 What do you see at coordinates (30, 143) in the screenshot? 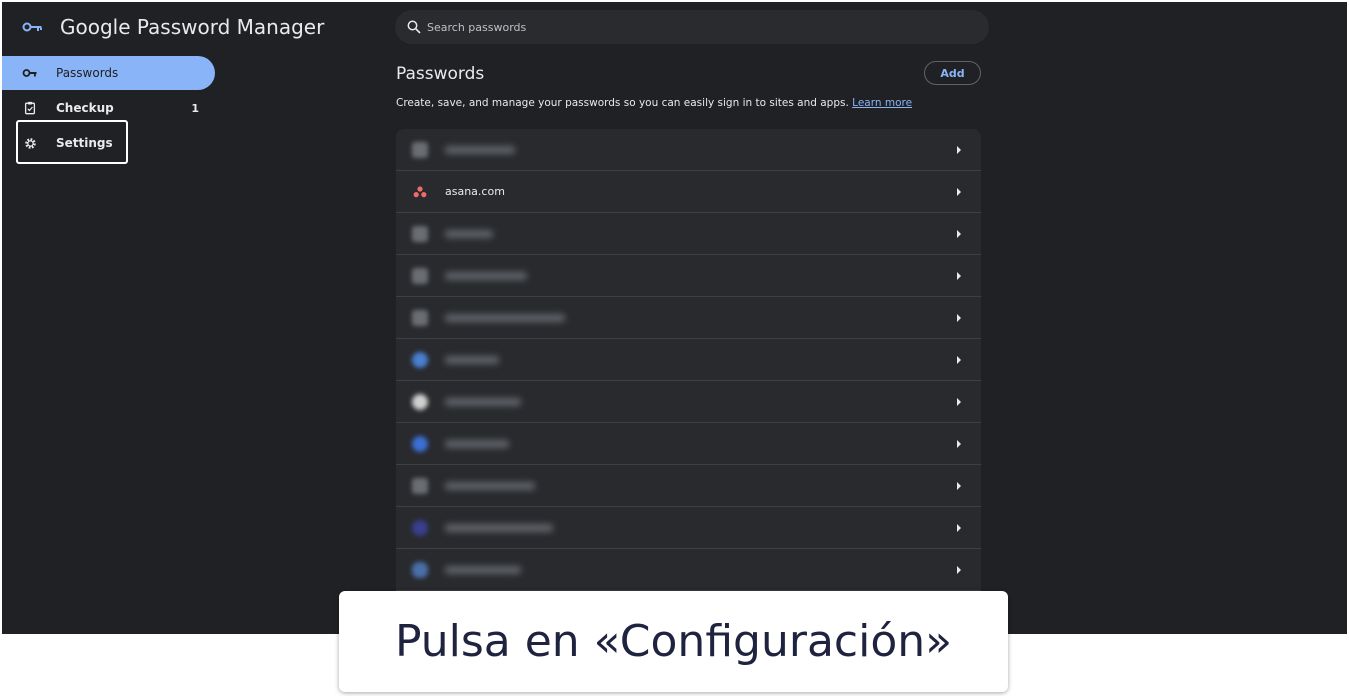
I see `gear-icon` at bounding box center [30, 143].